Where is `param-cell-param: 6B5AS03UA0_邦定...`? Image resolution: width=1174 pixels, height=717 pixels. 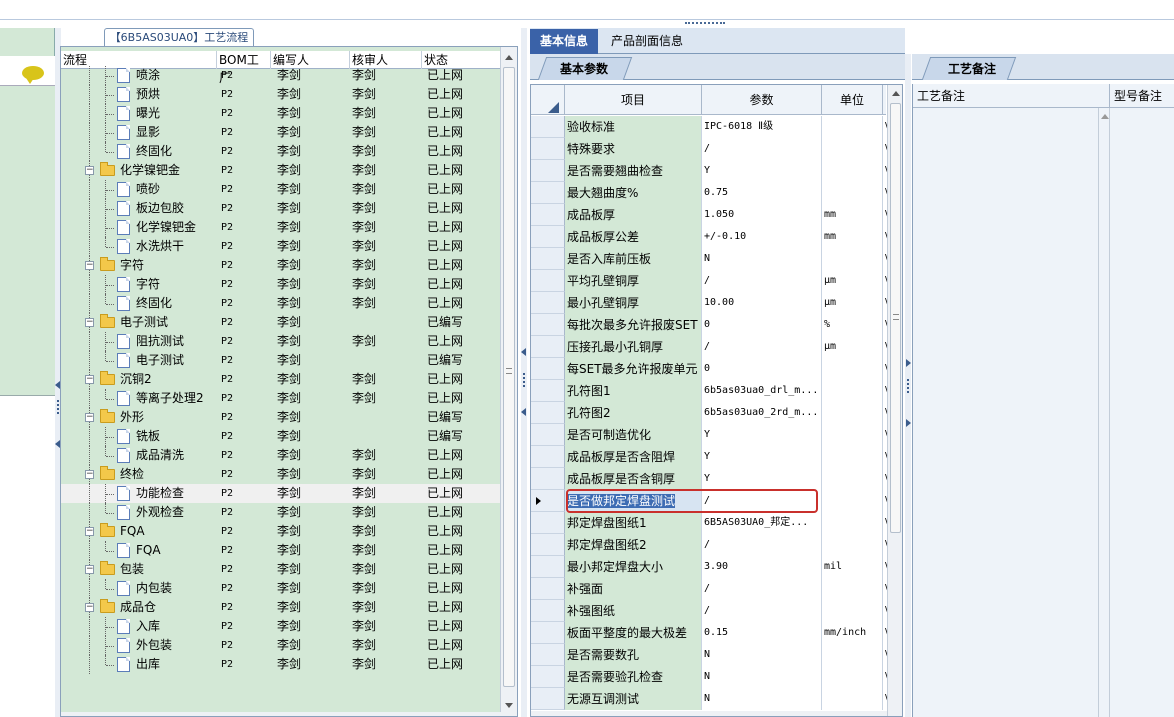
param-cell-param: 6B5AS03UA0_邦定... is located at coordinates (762, 523).